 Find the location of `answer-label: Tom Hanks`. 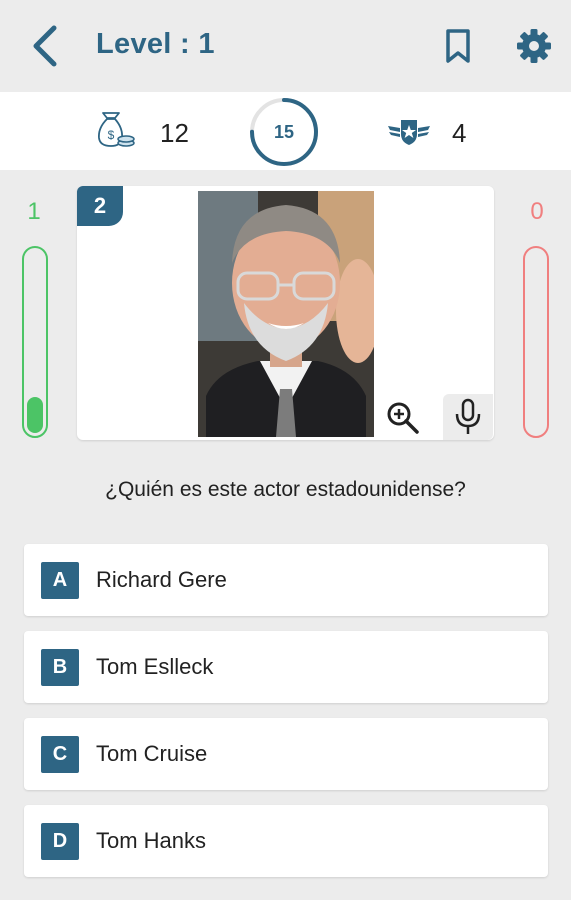

answer-label: Tom Hanks is located at coordinates (151, 840).